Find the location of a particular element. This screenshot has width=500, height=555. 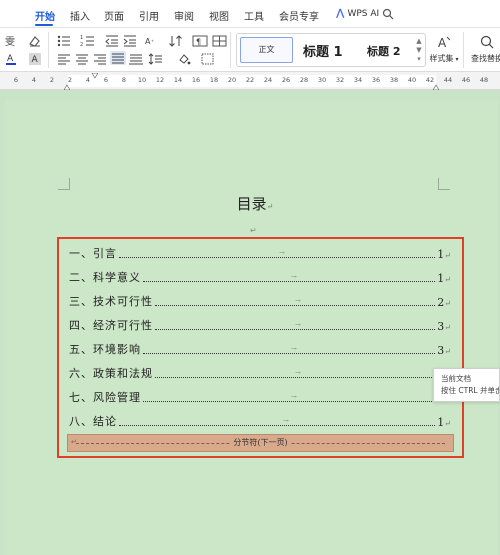

ruler-tick-label: 40 is located at coordinates (412, 80).